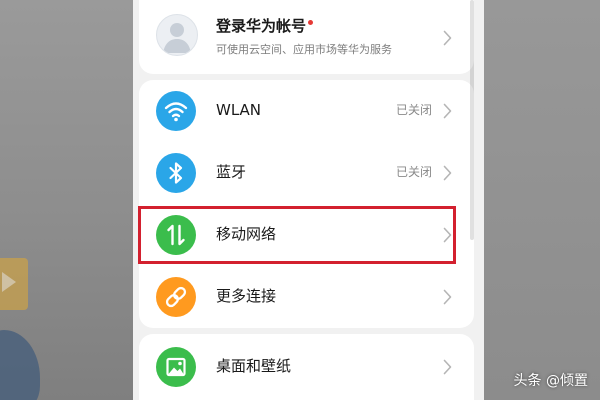  Describe the element at coordinates (550, 381) in the screenshot. I see `watermark: 头条 @倾置` at that location.